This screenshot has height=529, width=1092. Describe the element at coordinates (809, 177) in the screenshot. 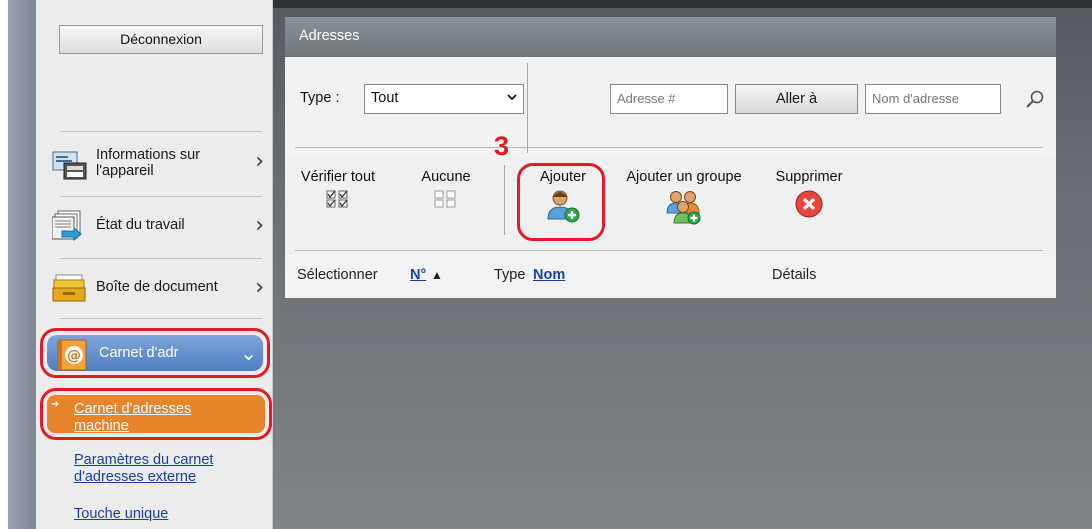

I see `delete-label: Supprimer` at that location.